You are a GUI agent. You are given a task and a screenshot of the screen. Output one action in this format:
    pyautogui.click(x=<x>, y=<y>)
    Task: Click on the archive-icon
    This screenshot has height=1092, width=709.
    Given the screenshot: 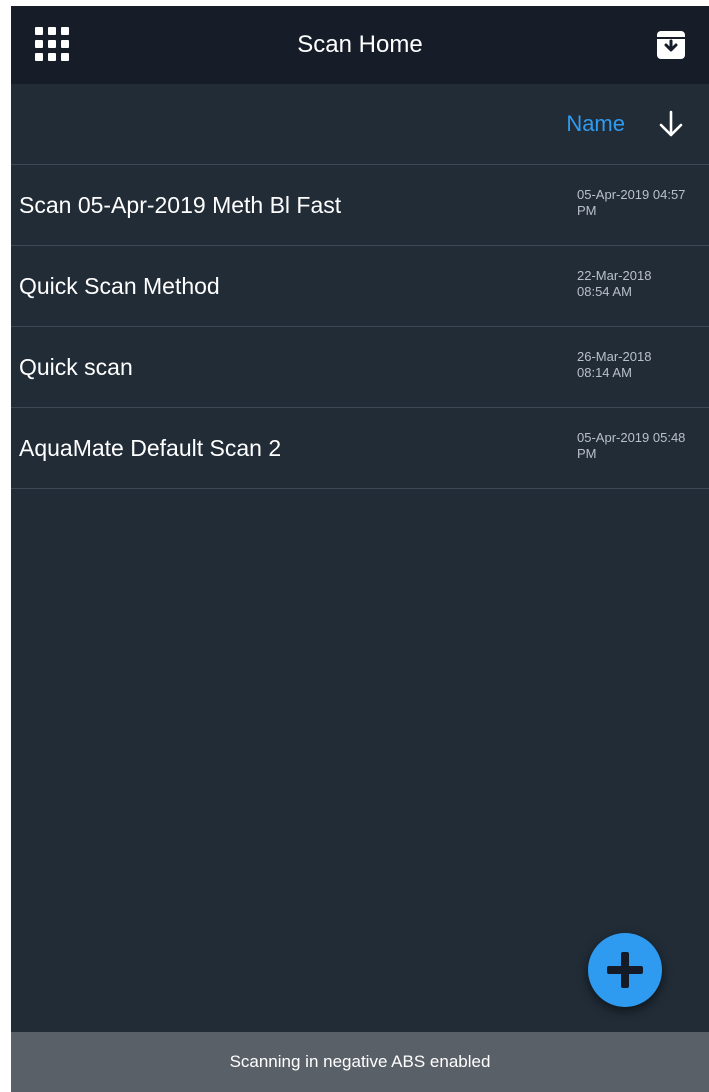 What is the action you would take?
    pyautogui.click(x=671, y=45)
    